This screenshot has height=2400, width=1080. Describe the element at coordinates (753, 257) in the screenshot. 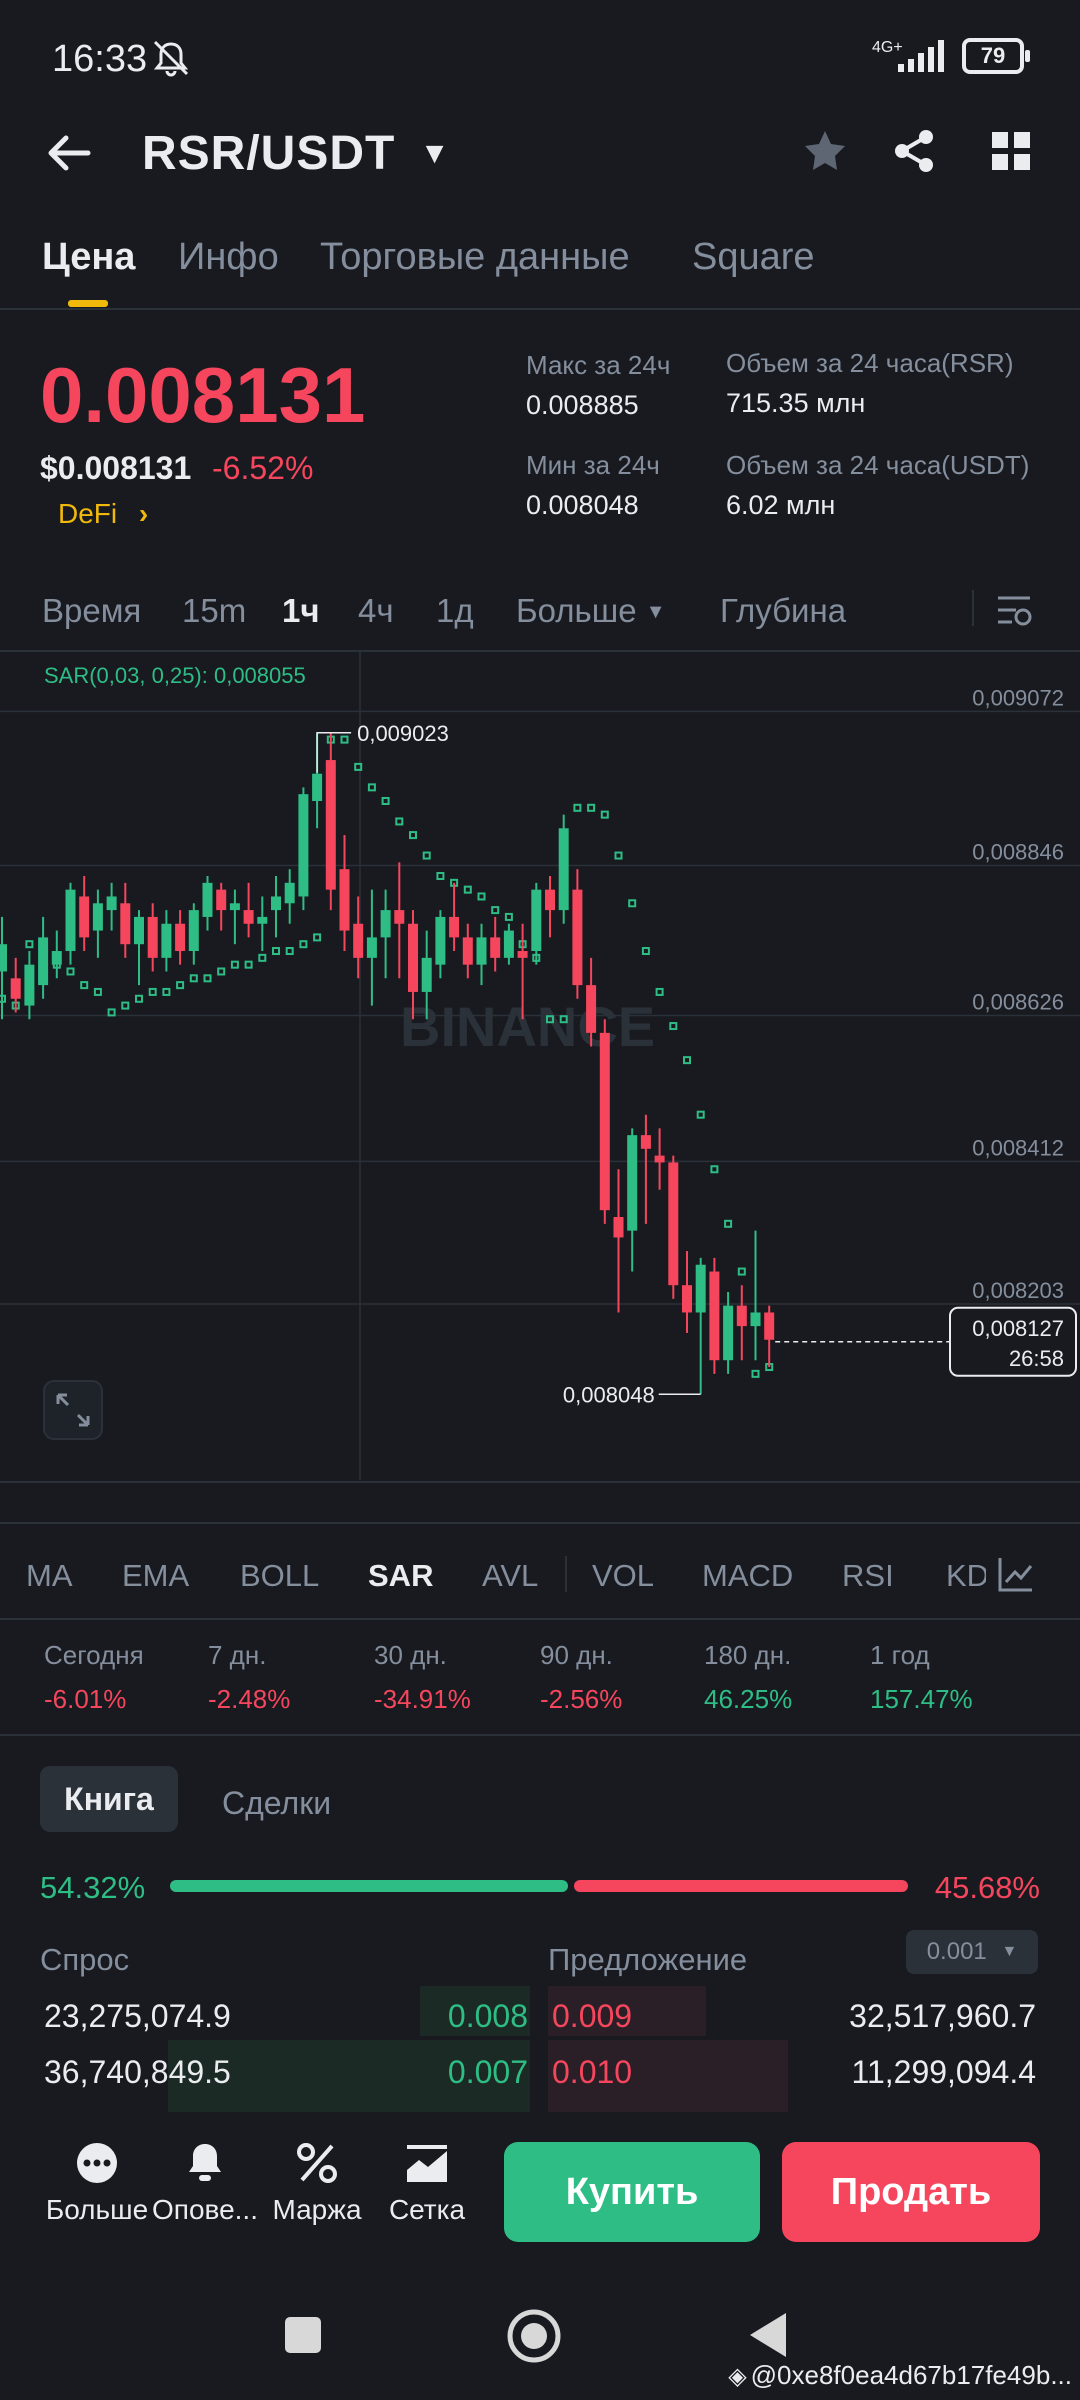

I see `tab-square: Square` at that location.